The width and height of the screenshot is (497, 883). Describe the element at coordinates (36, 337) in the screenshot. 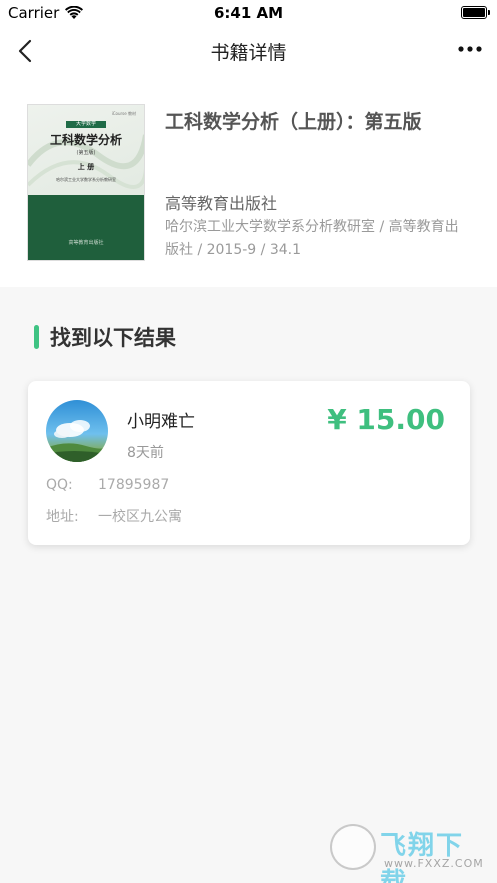

I see `heading-accent-bar` at that location.